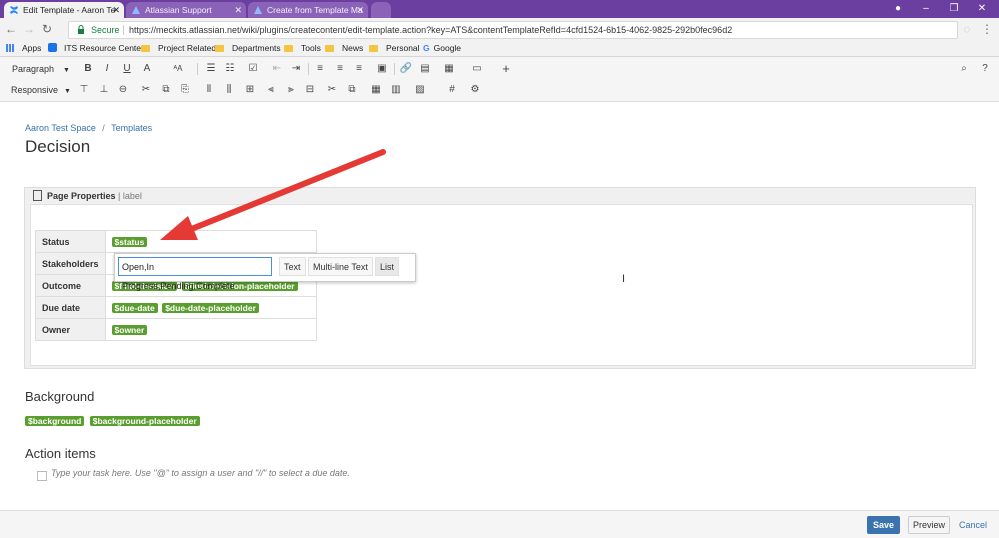 The width and height of the screenshot is (999, 538). Describe the element at coordinates (248, 48) in the screenshot. I see `bookmark-departments: Departments` at that location.